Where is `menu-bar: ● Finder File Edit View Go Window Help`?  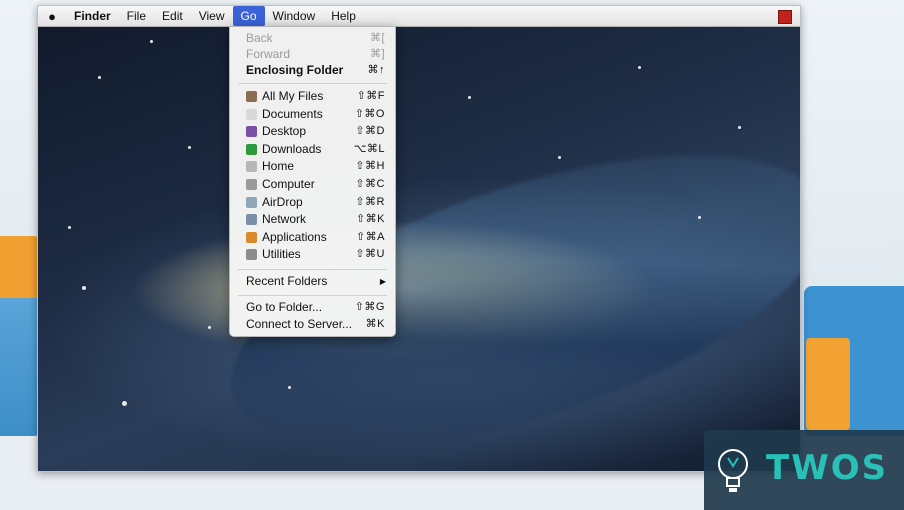
menu-bar: ● Finder File Edit View Go Window Help is located at coordinates (419, 16).